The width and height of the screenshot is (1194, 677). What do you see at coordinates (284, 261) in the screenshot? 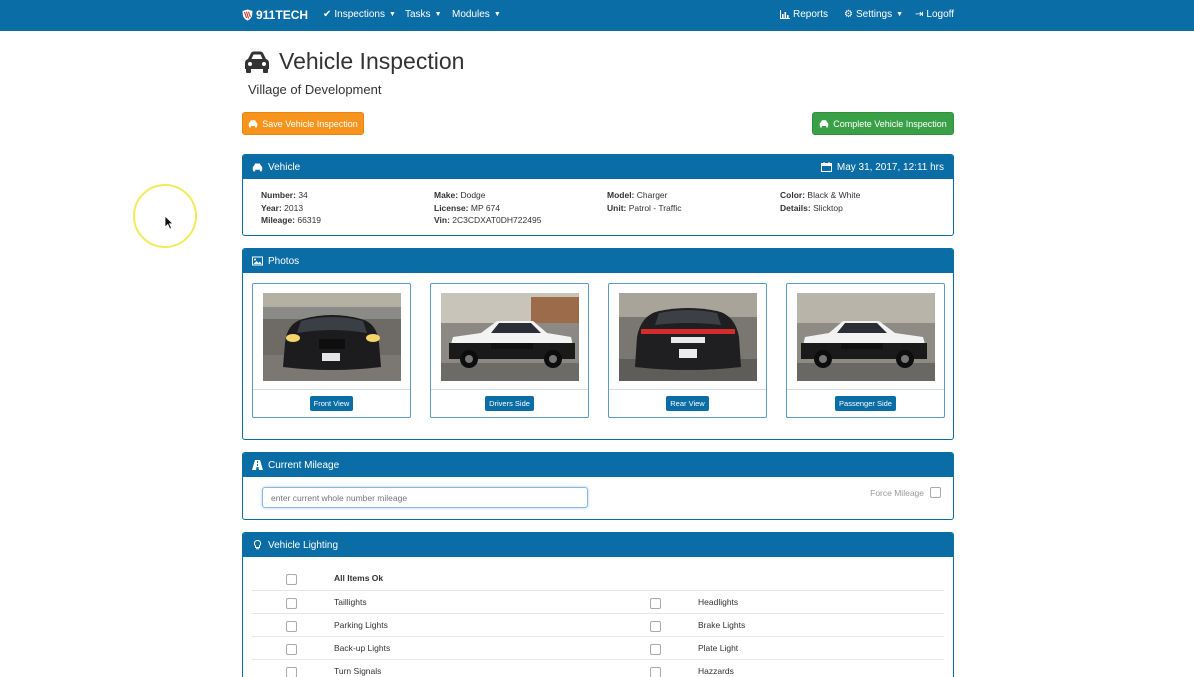
I see `photos-heading: Photos` at bounding box center [284, 261].